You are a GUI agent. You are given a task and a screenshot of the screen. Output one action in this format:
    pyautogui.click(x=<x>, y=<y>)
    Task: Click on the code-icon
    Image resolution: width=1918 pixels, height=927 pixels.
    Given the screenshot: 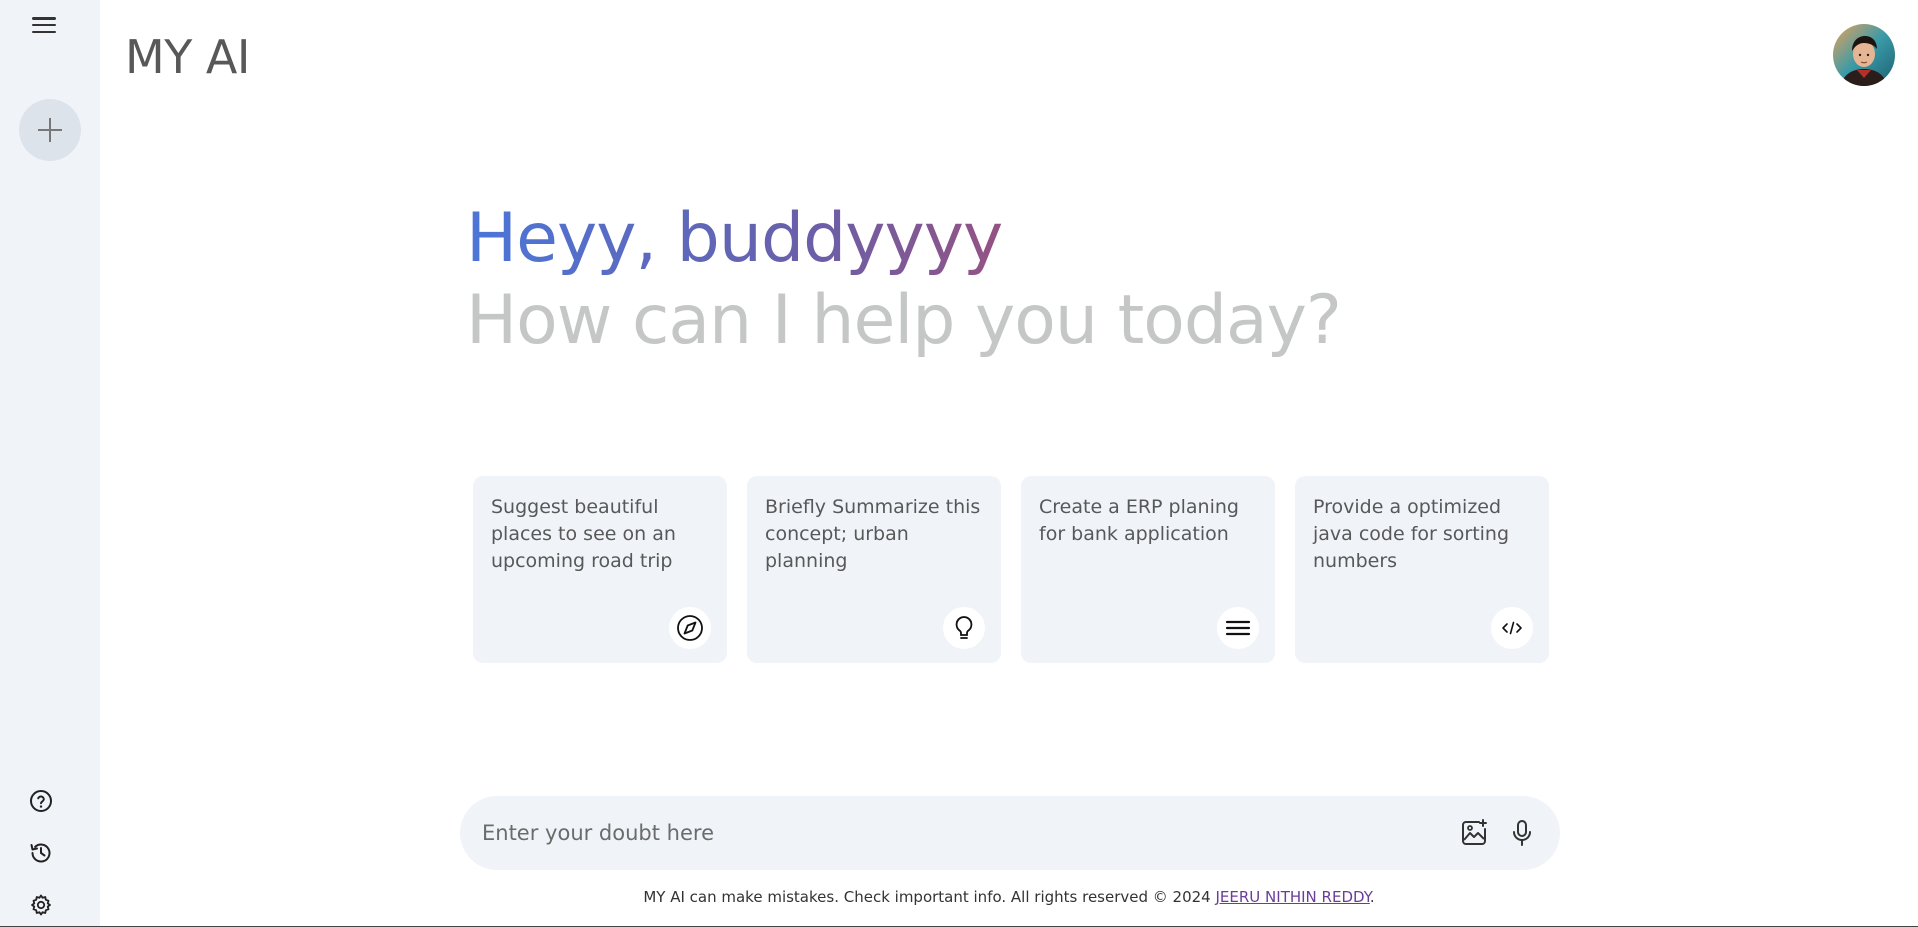 What is the action you would take?
    pyautogui.click(x=1512, y=628)
    